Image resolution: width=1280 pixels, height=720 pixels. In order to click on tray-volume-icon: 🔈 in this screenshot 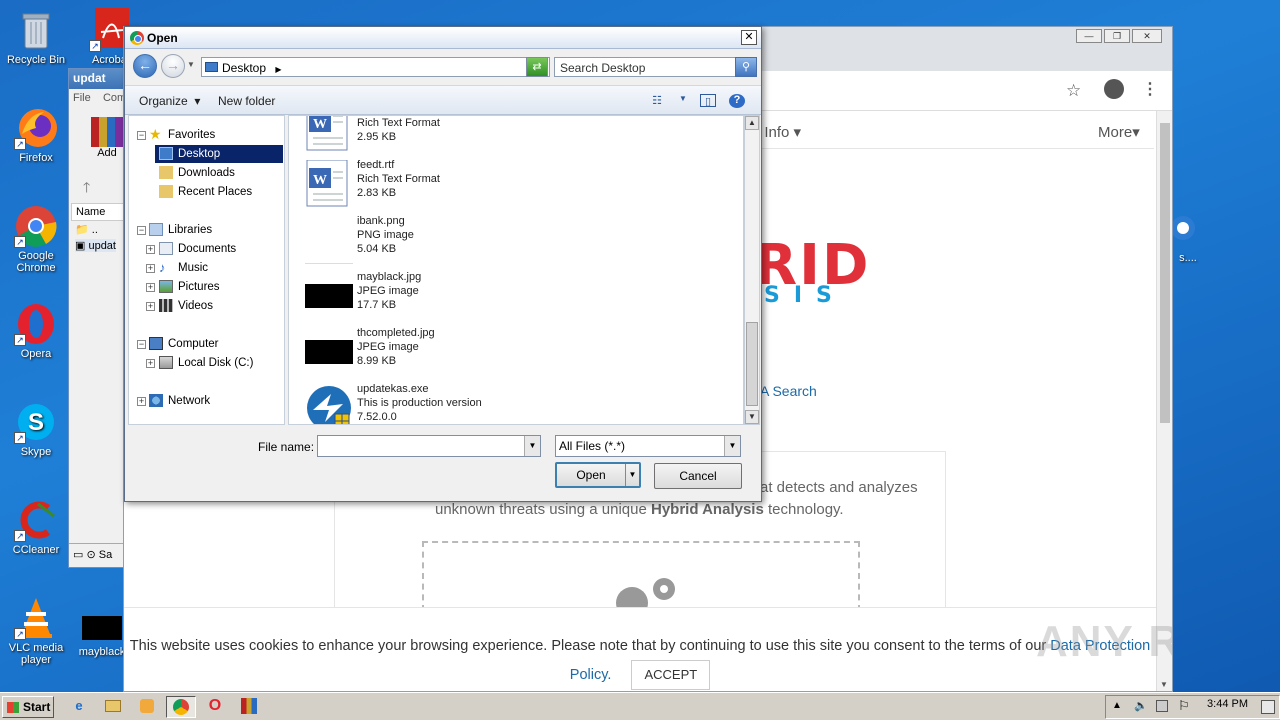, I will do `click(1141, 705)`.